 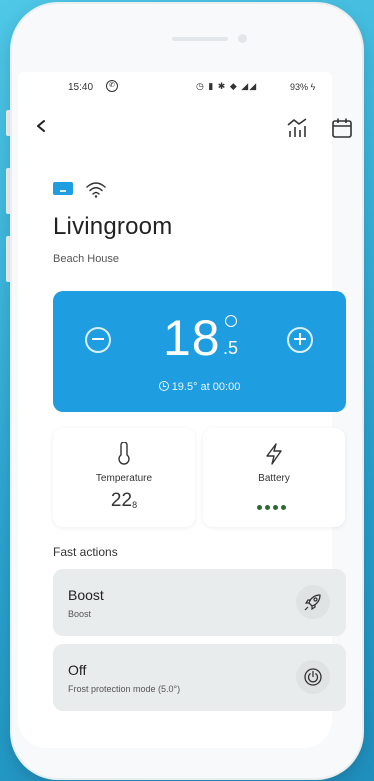 What do you see at coordinates (80, 614) in the screenshot?
I see `boost-description: Boost` at bounding box center [80, 614].